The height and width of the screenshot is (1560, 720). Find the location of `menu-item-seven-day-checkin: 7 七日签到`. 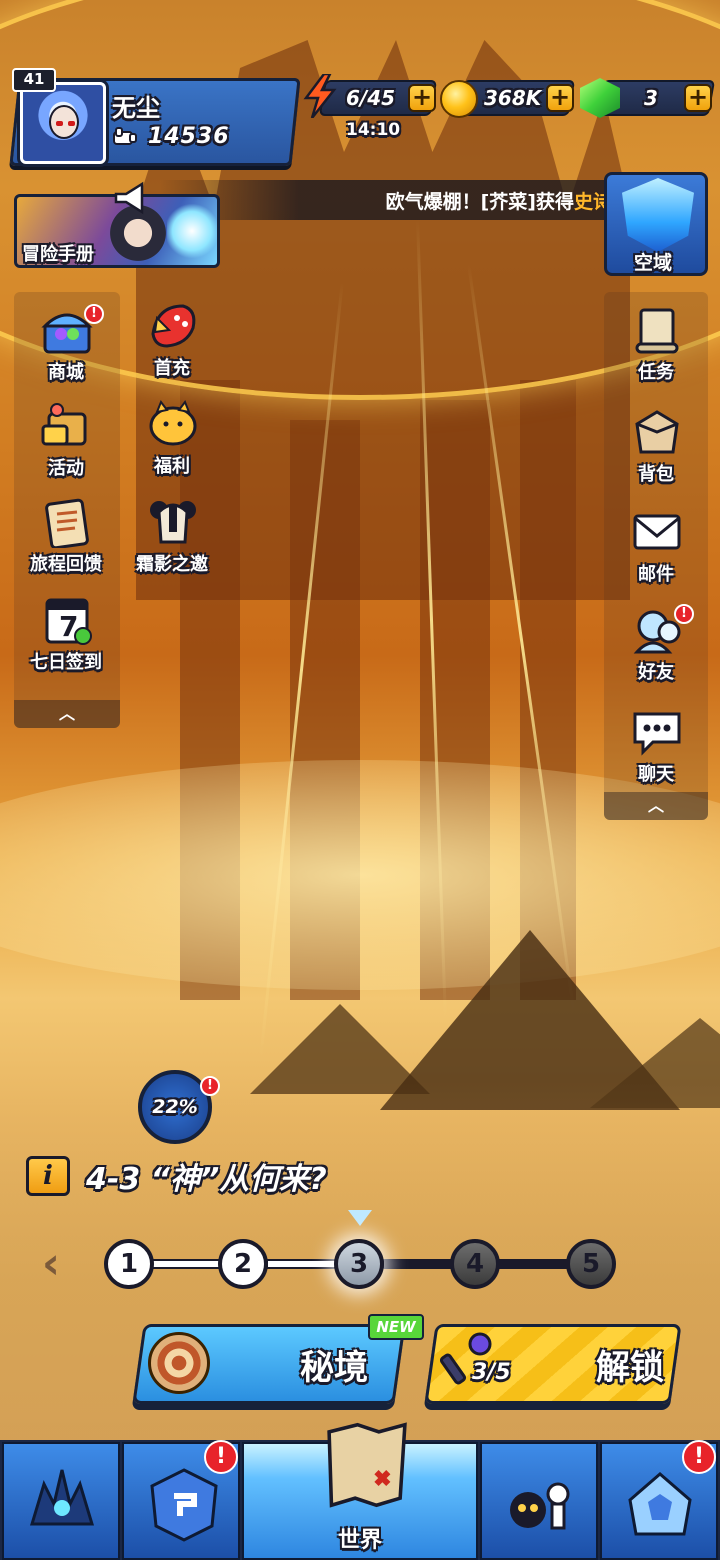

menu-item-seven-day-checkin: 7 七日签到 is located at coordinates (66, 640).